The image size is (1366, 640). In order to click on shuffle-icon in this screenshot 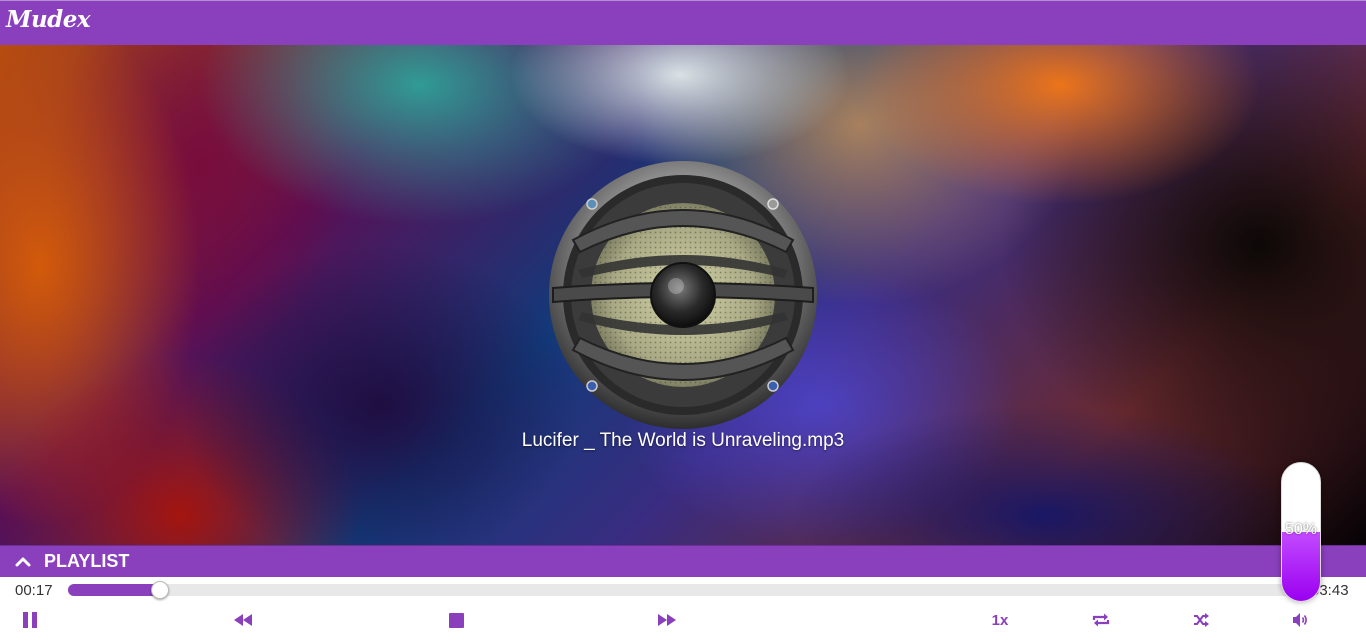, I will do `click(1201, 620)`.